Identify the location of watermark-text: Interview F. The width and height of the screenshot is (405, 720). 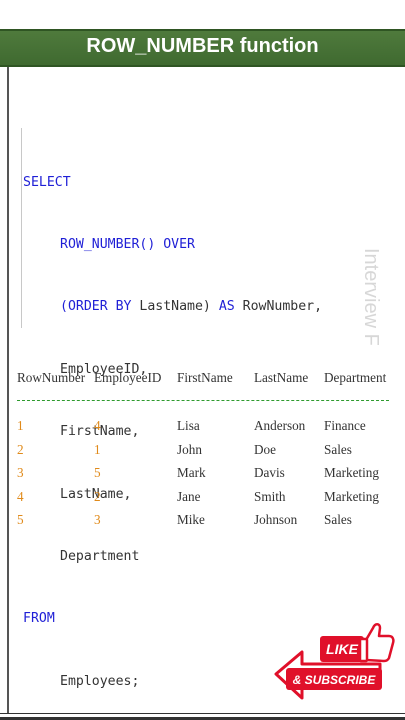
(371, 297).